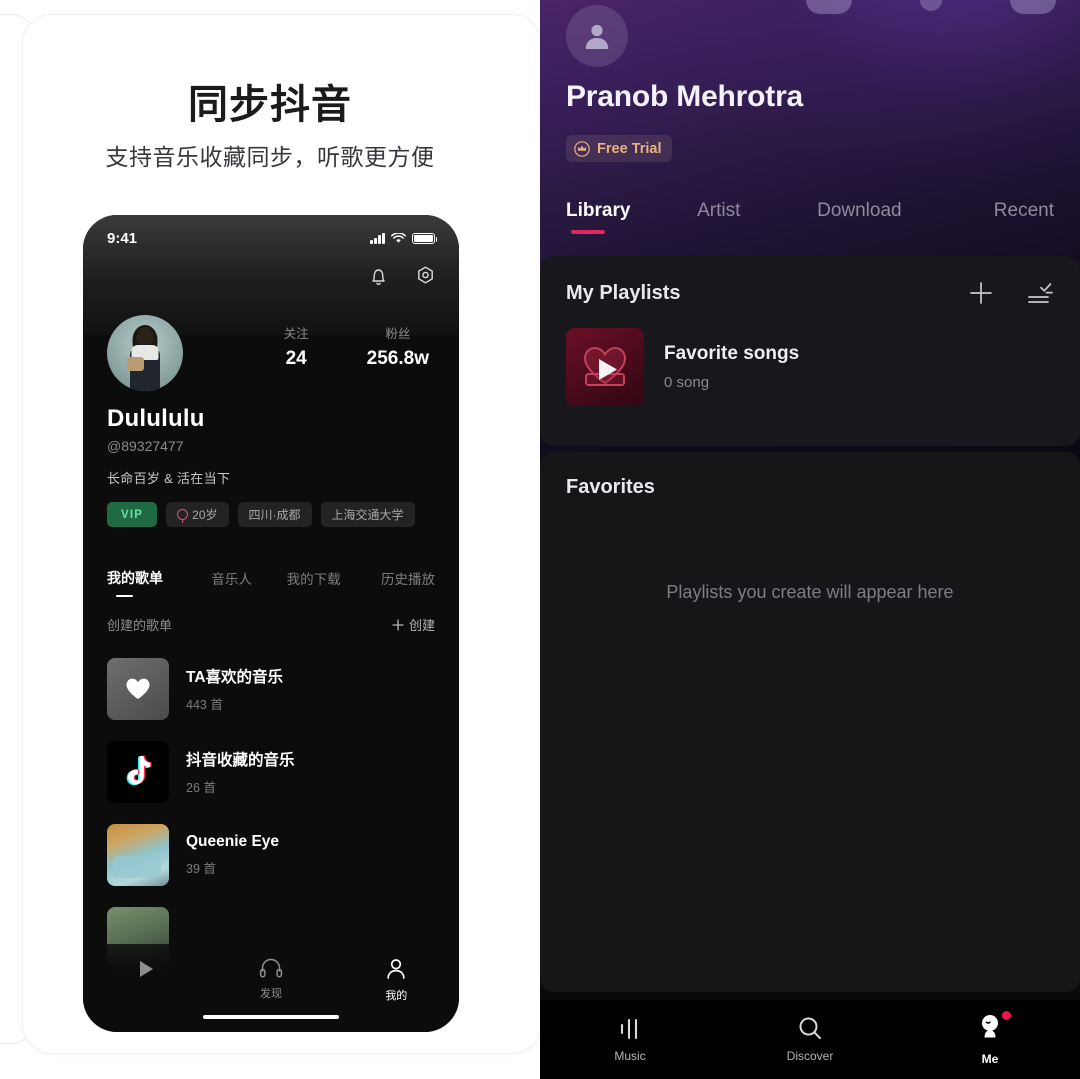 The image size is (1080, 1079). Describe the element at coordinates (810, 356) in the screenshot. I see `list-item: Favorite songs 0 song` at that location.